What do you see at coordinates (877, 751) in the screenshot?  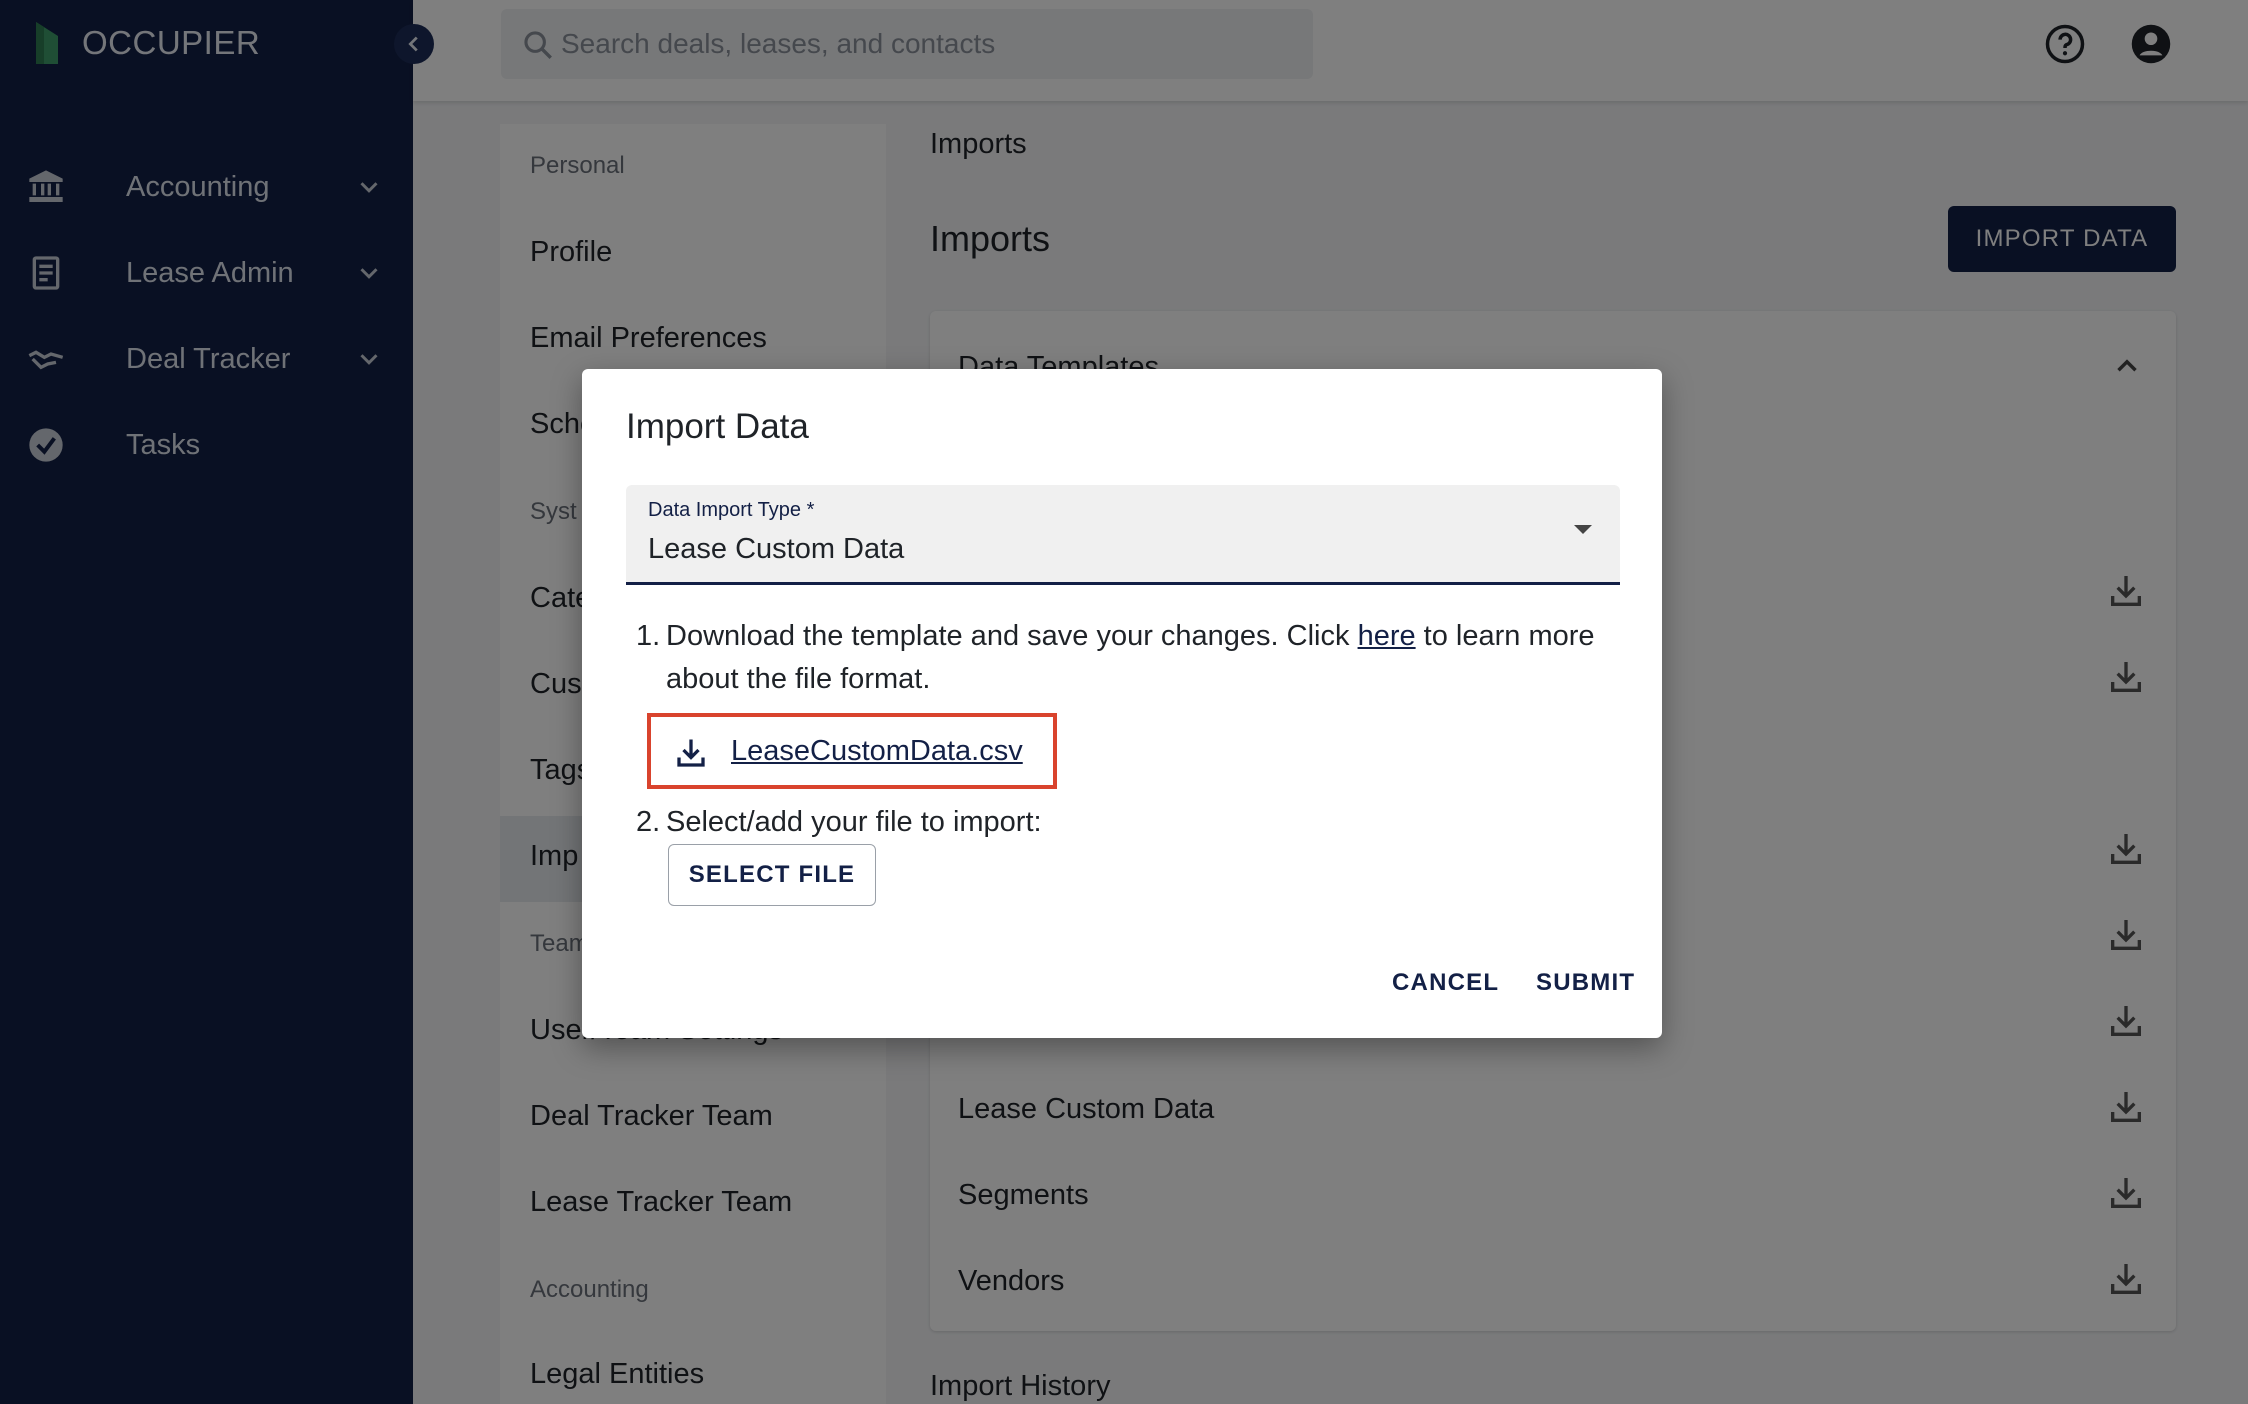 I see `template-file-link: LeaseCustomData.csv` at bounding box center [877, 751].